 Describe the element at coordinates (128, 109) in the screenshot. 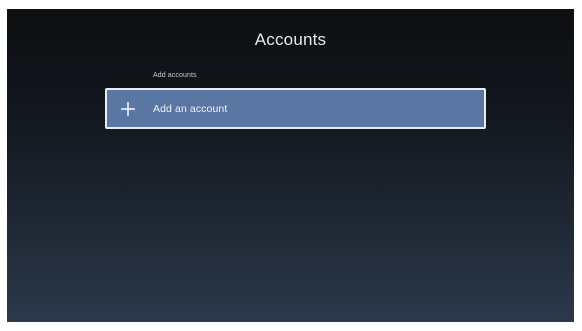

I see `plus-icon` at that location.